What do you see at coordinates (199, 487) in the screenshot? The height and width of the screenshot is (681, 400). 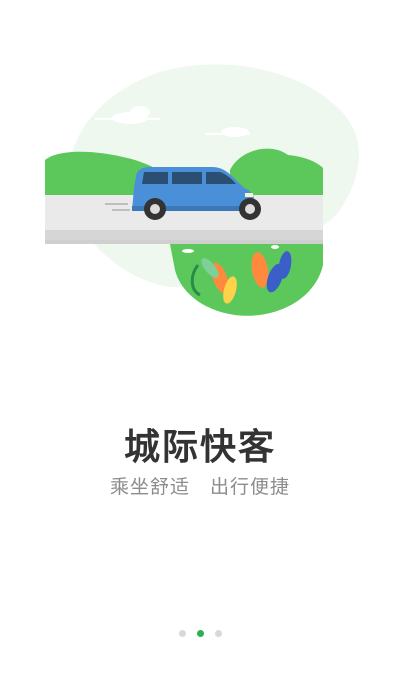 I see `page-subtitle: 乘坐舒适 出行便捷` at bounding box center [199, 487].